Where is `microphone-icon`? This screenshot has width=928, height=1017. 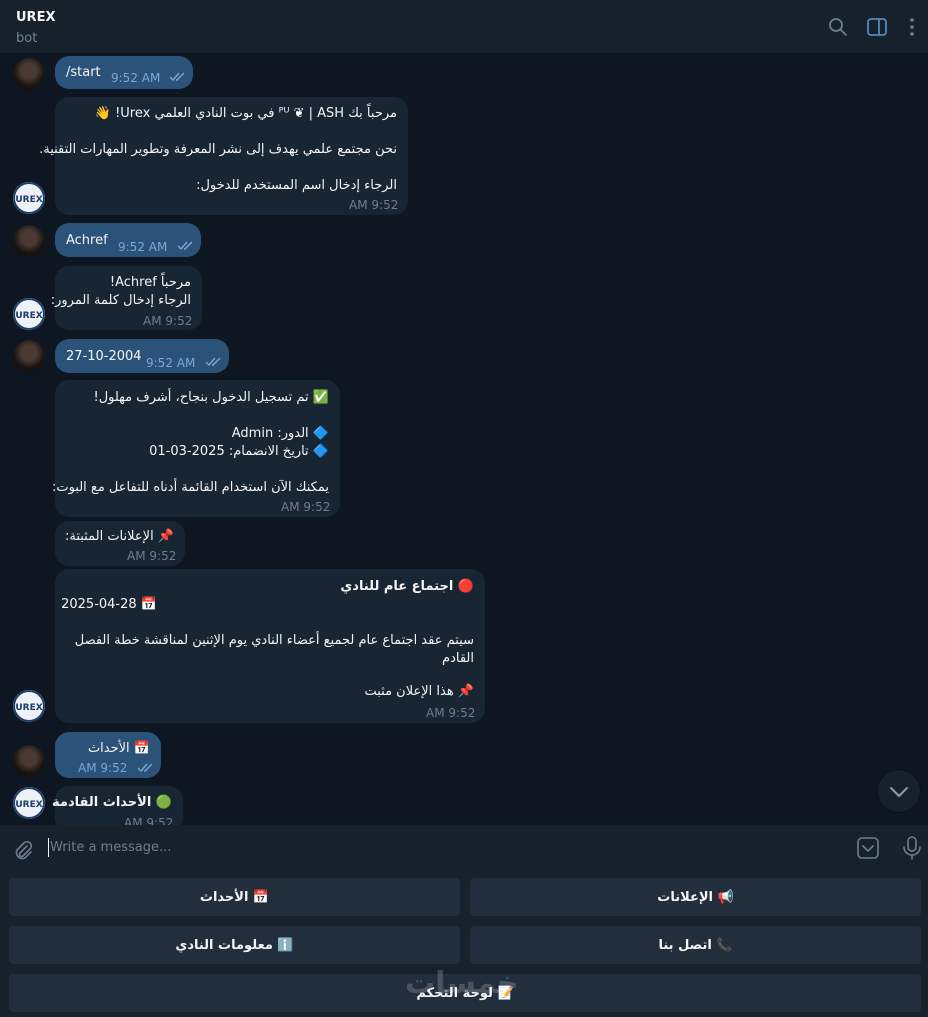 microphone-icon is located at coordinates (912, 848).